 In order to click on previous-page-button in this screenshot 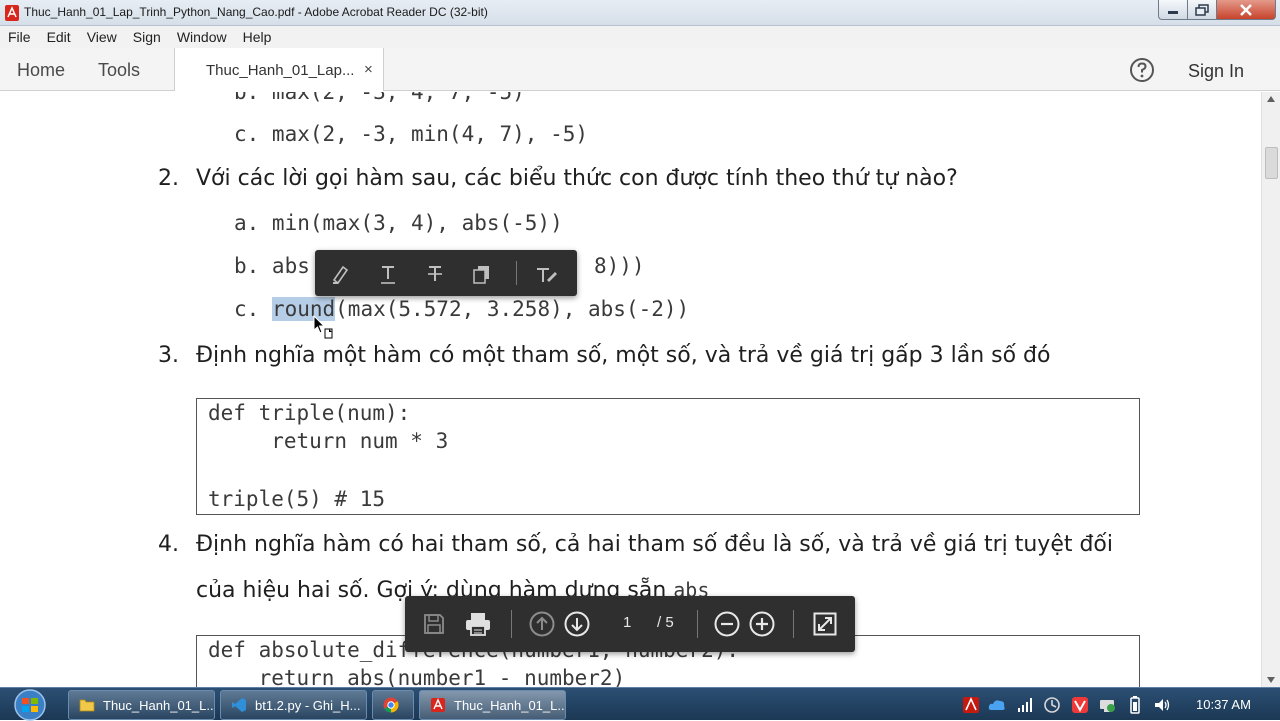, I will do `click(542, 624)`.